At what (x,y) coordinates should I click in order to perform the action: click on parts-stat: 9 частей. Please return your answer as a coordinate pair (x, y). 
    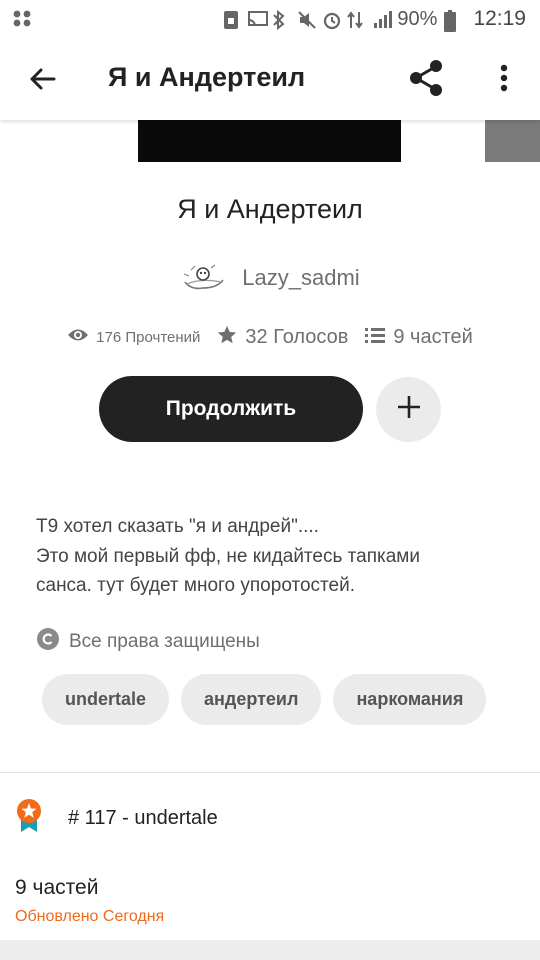
    Looking at the image, I should click on (418, 337).